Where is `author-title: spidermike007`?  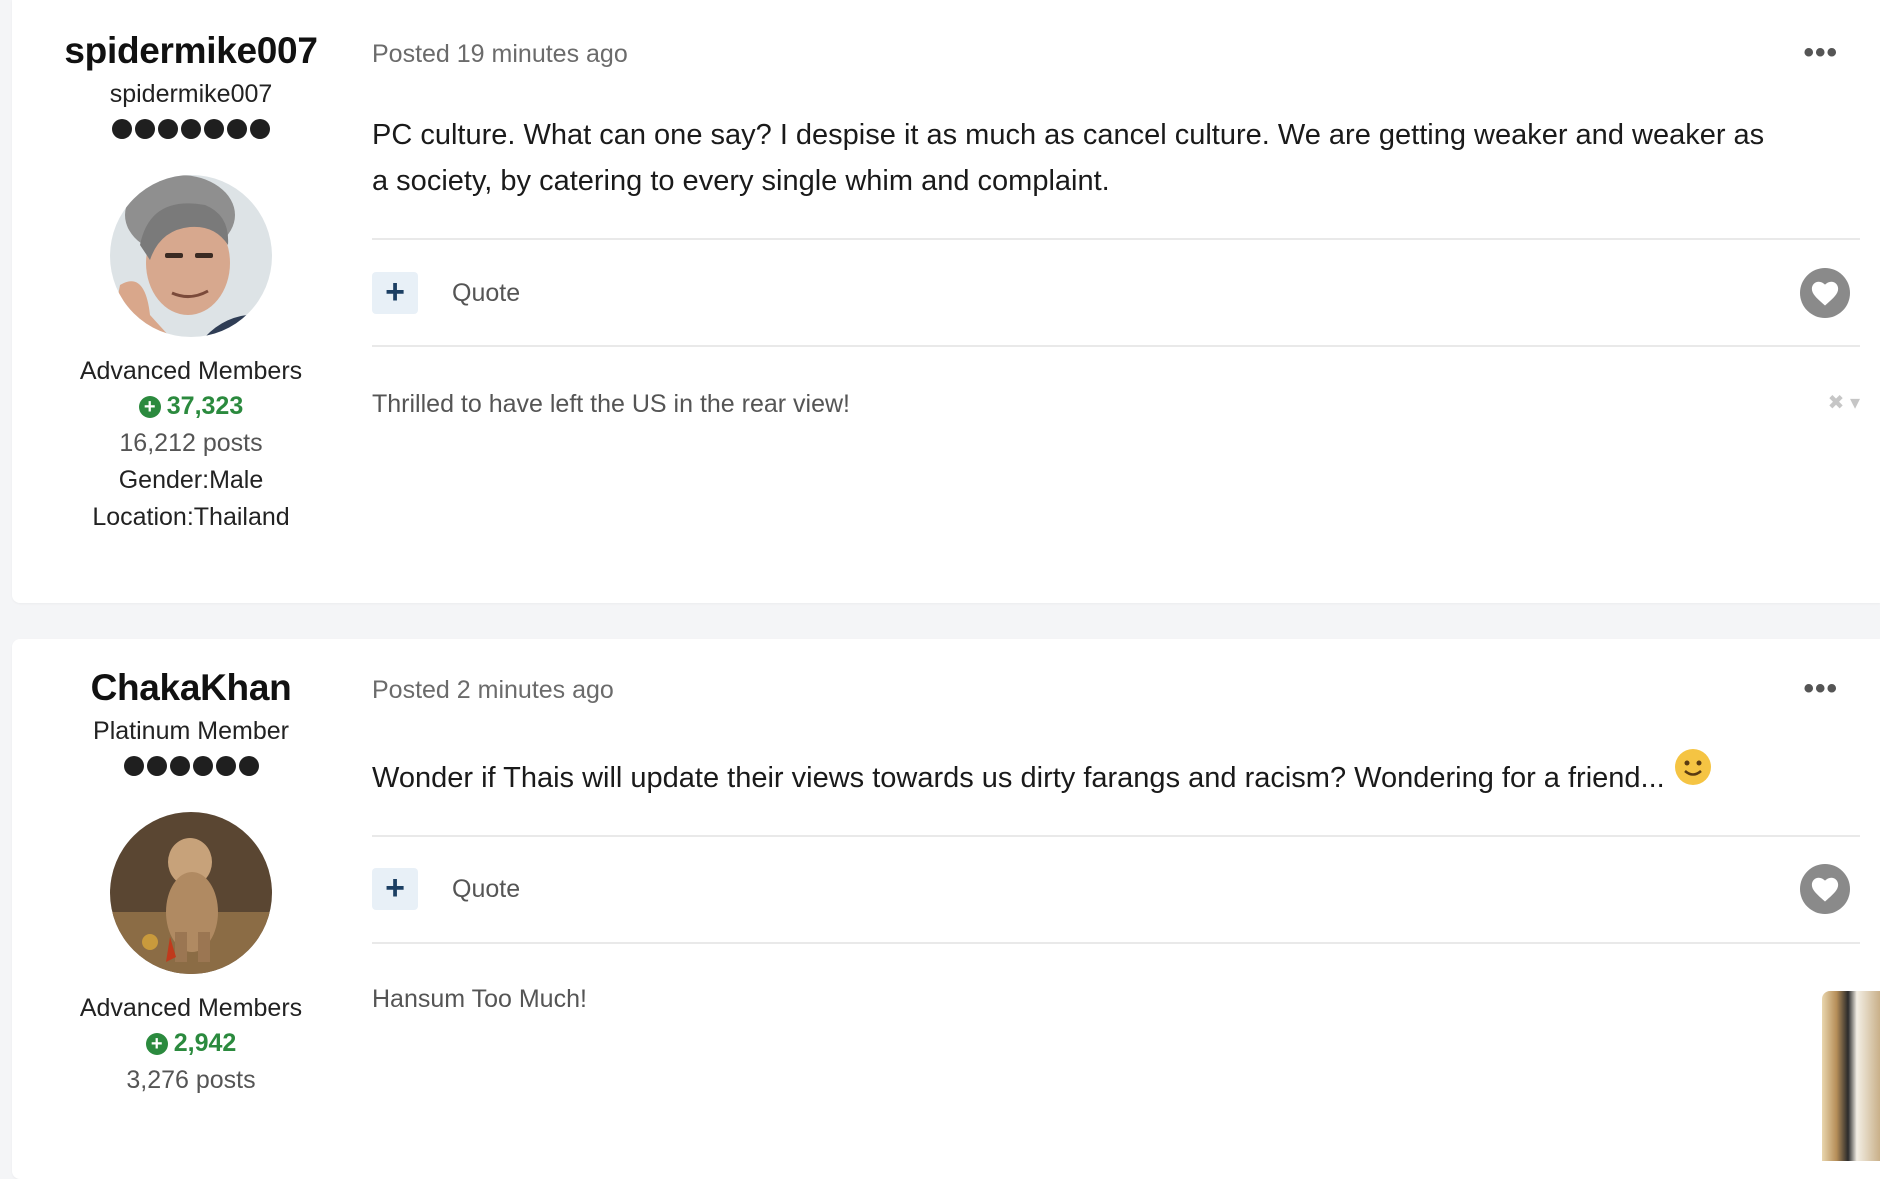
author-title: spidermike007 is located at coordinates (191, 94).